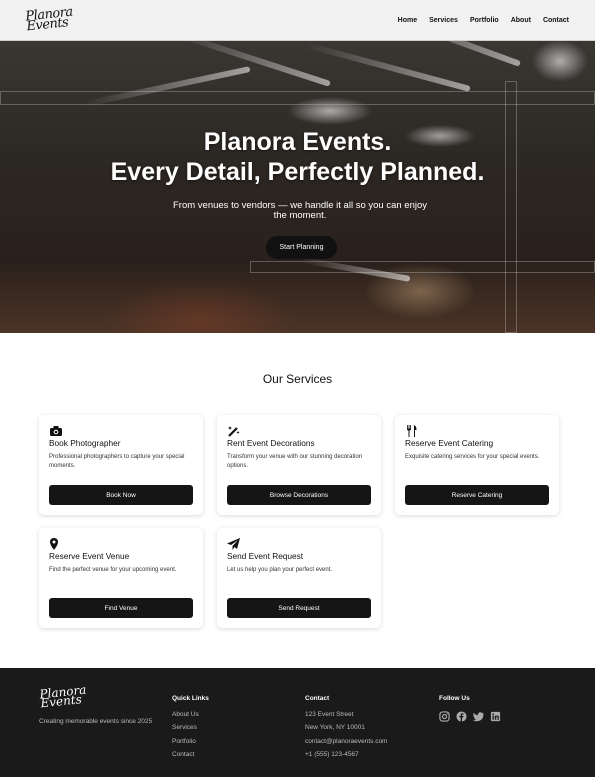  What do you see at coordinates (61, 701) in the screenshot?
I see `footer-logo-line-2: Events` at bounding box center [61, 701].